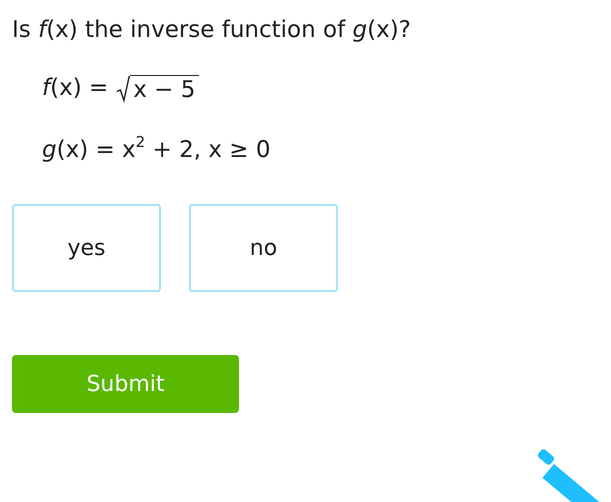  What do you see at coordinates (212, 30) in the screenshot?
I see `question-text: Is f(x) the inverse function of g(x)?` at bounding box center [212, 30].